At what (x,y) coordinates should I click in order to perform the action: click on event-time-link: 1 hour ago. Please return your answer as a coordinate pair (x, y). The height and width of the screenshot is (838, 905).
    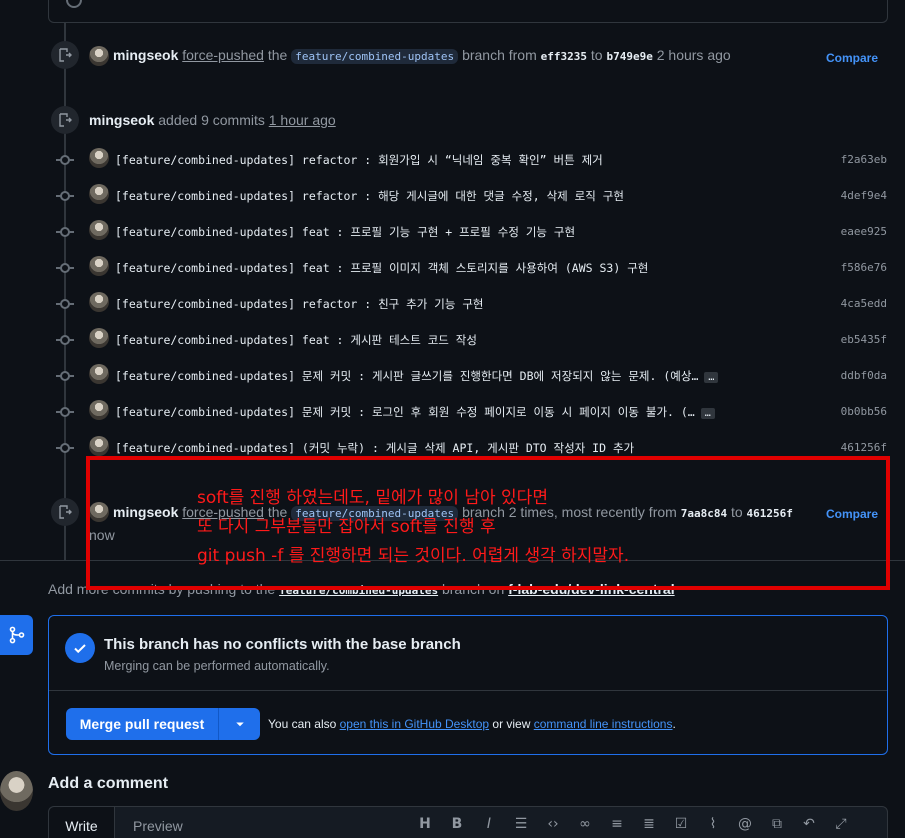
    Looking at the image, I should click on (302, 120).